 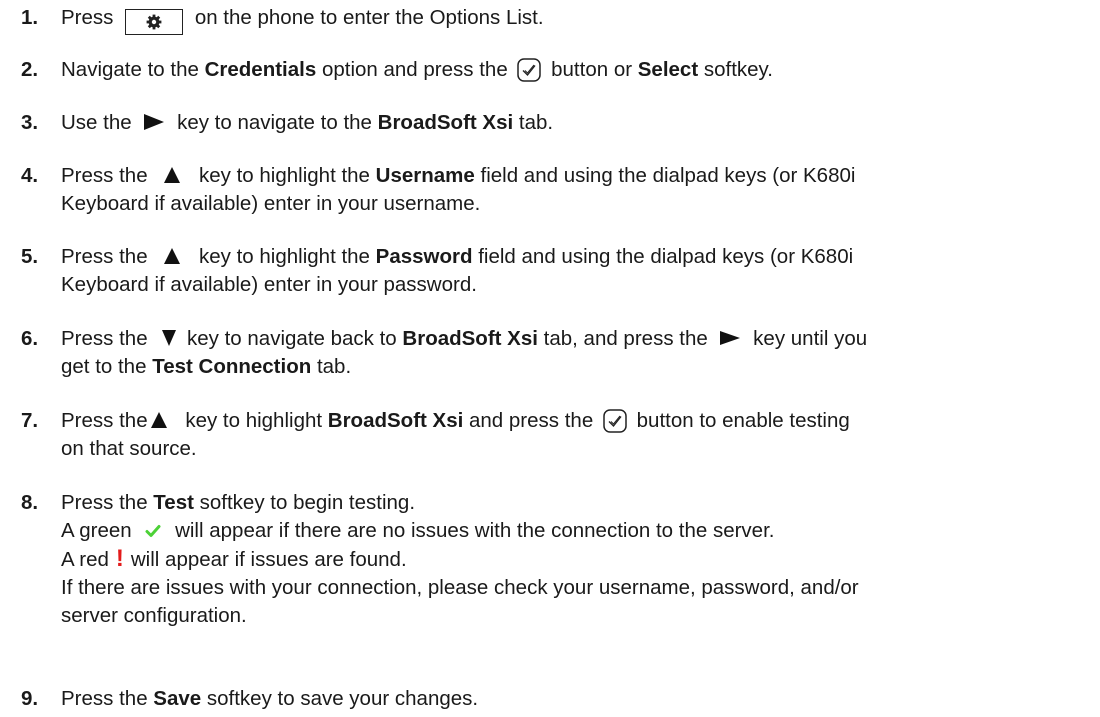 I want to click on text-run: A red, so click(x=85, y=559).